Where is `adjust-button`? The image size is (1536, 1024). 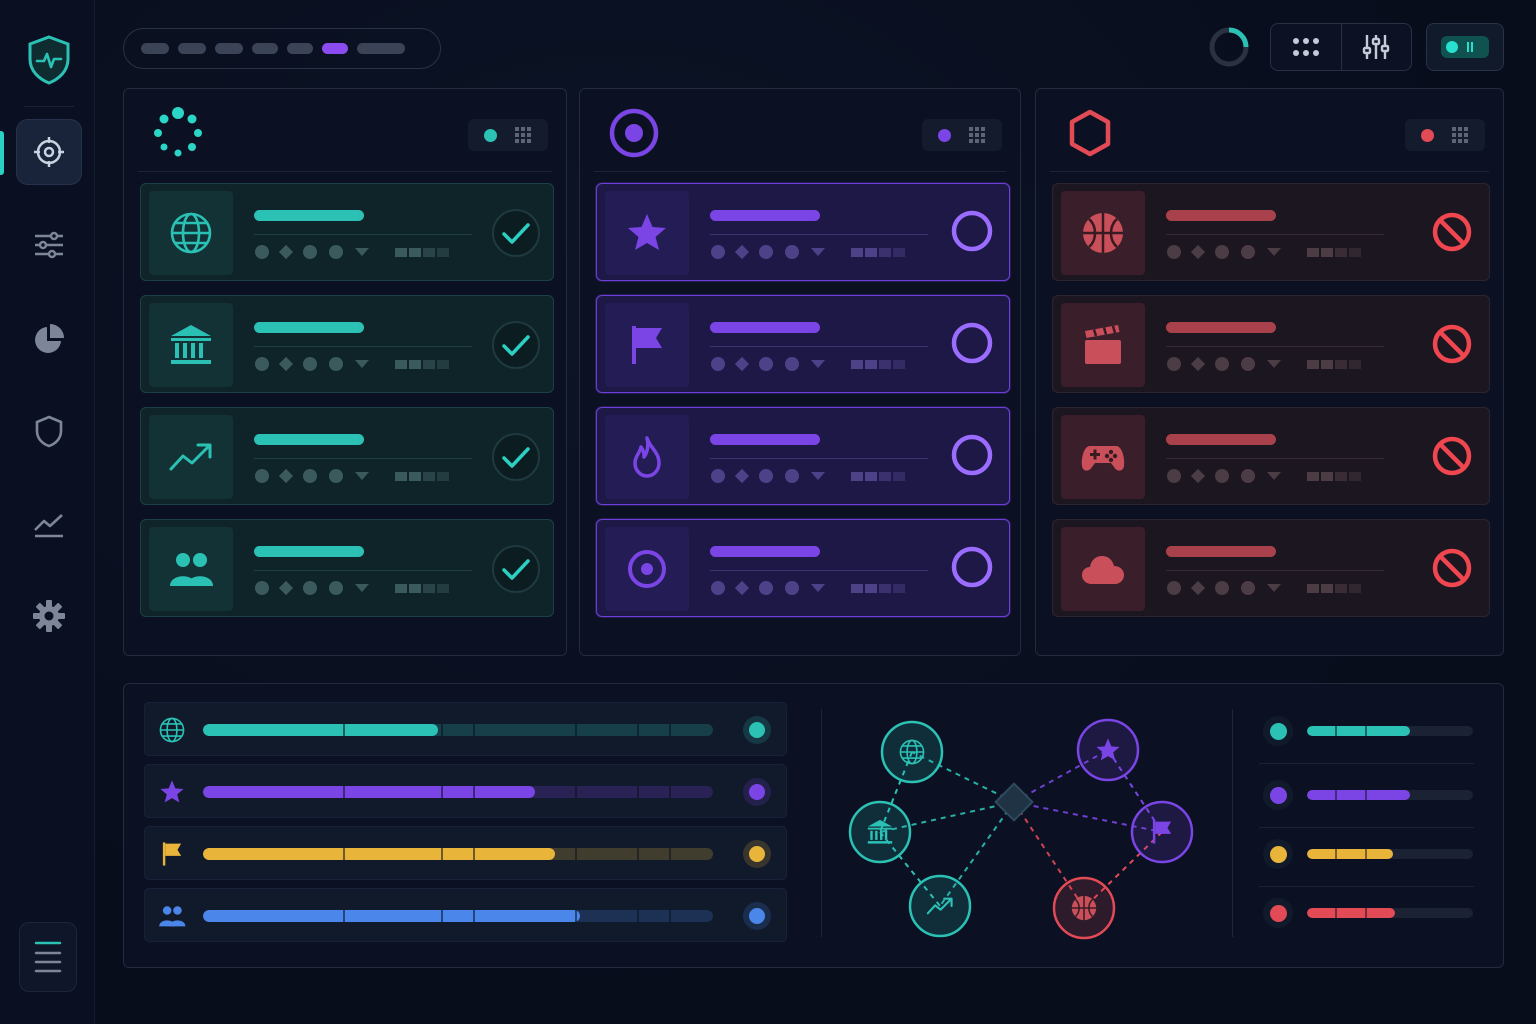
adjust-button is located at coordinates (1376, 47).